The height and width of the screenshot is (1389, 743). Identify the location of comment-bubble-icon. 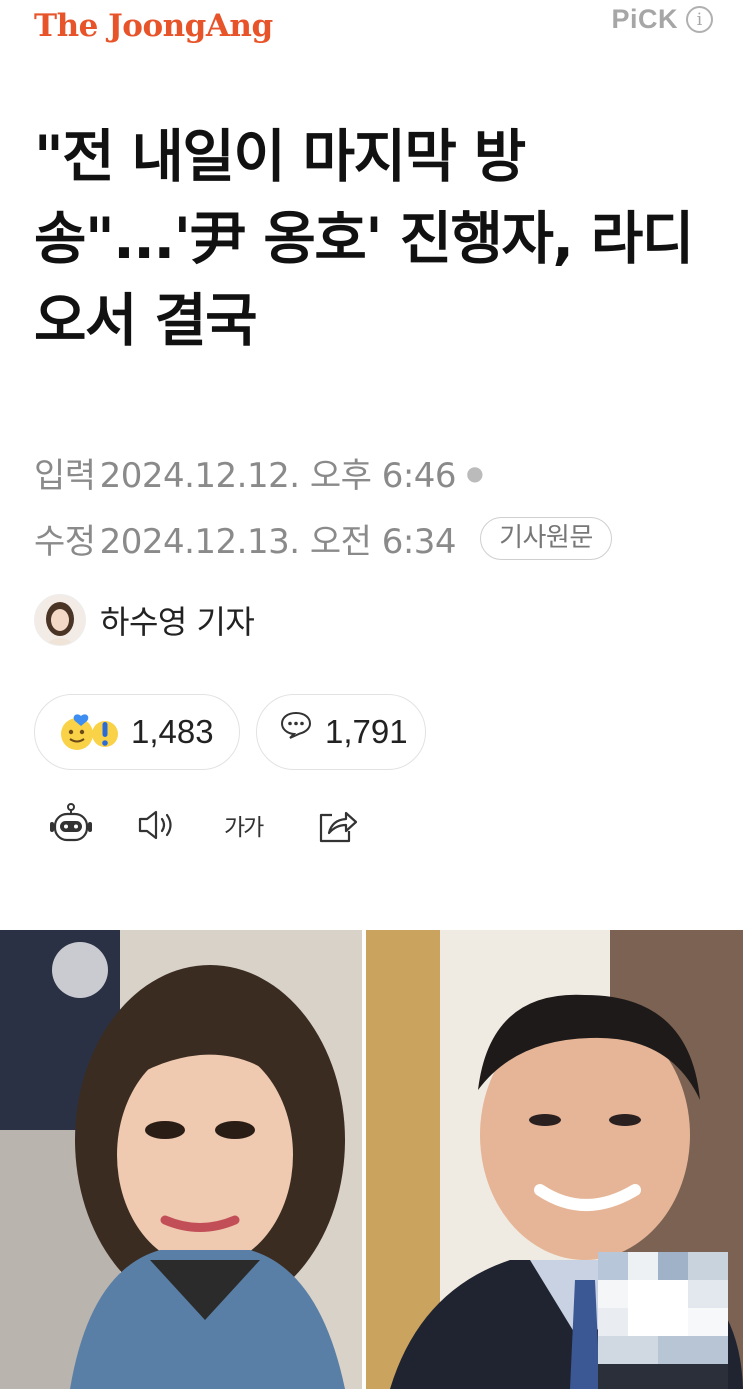
(296, 725).